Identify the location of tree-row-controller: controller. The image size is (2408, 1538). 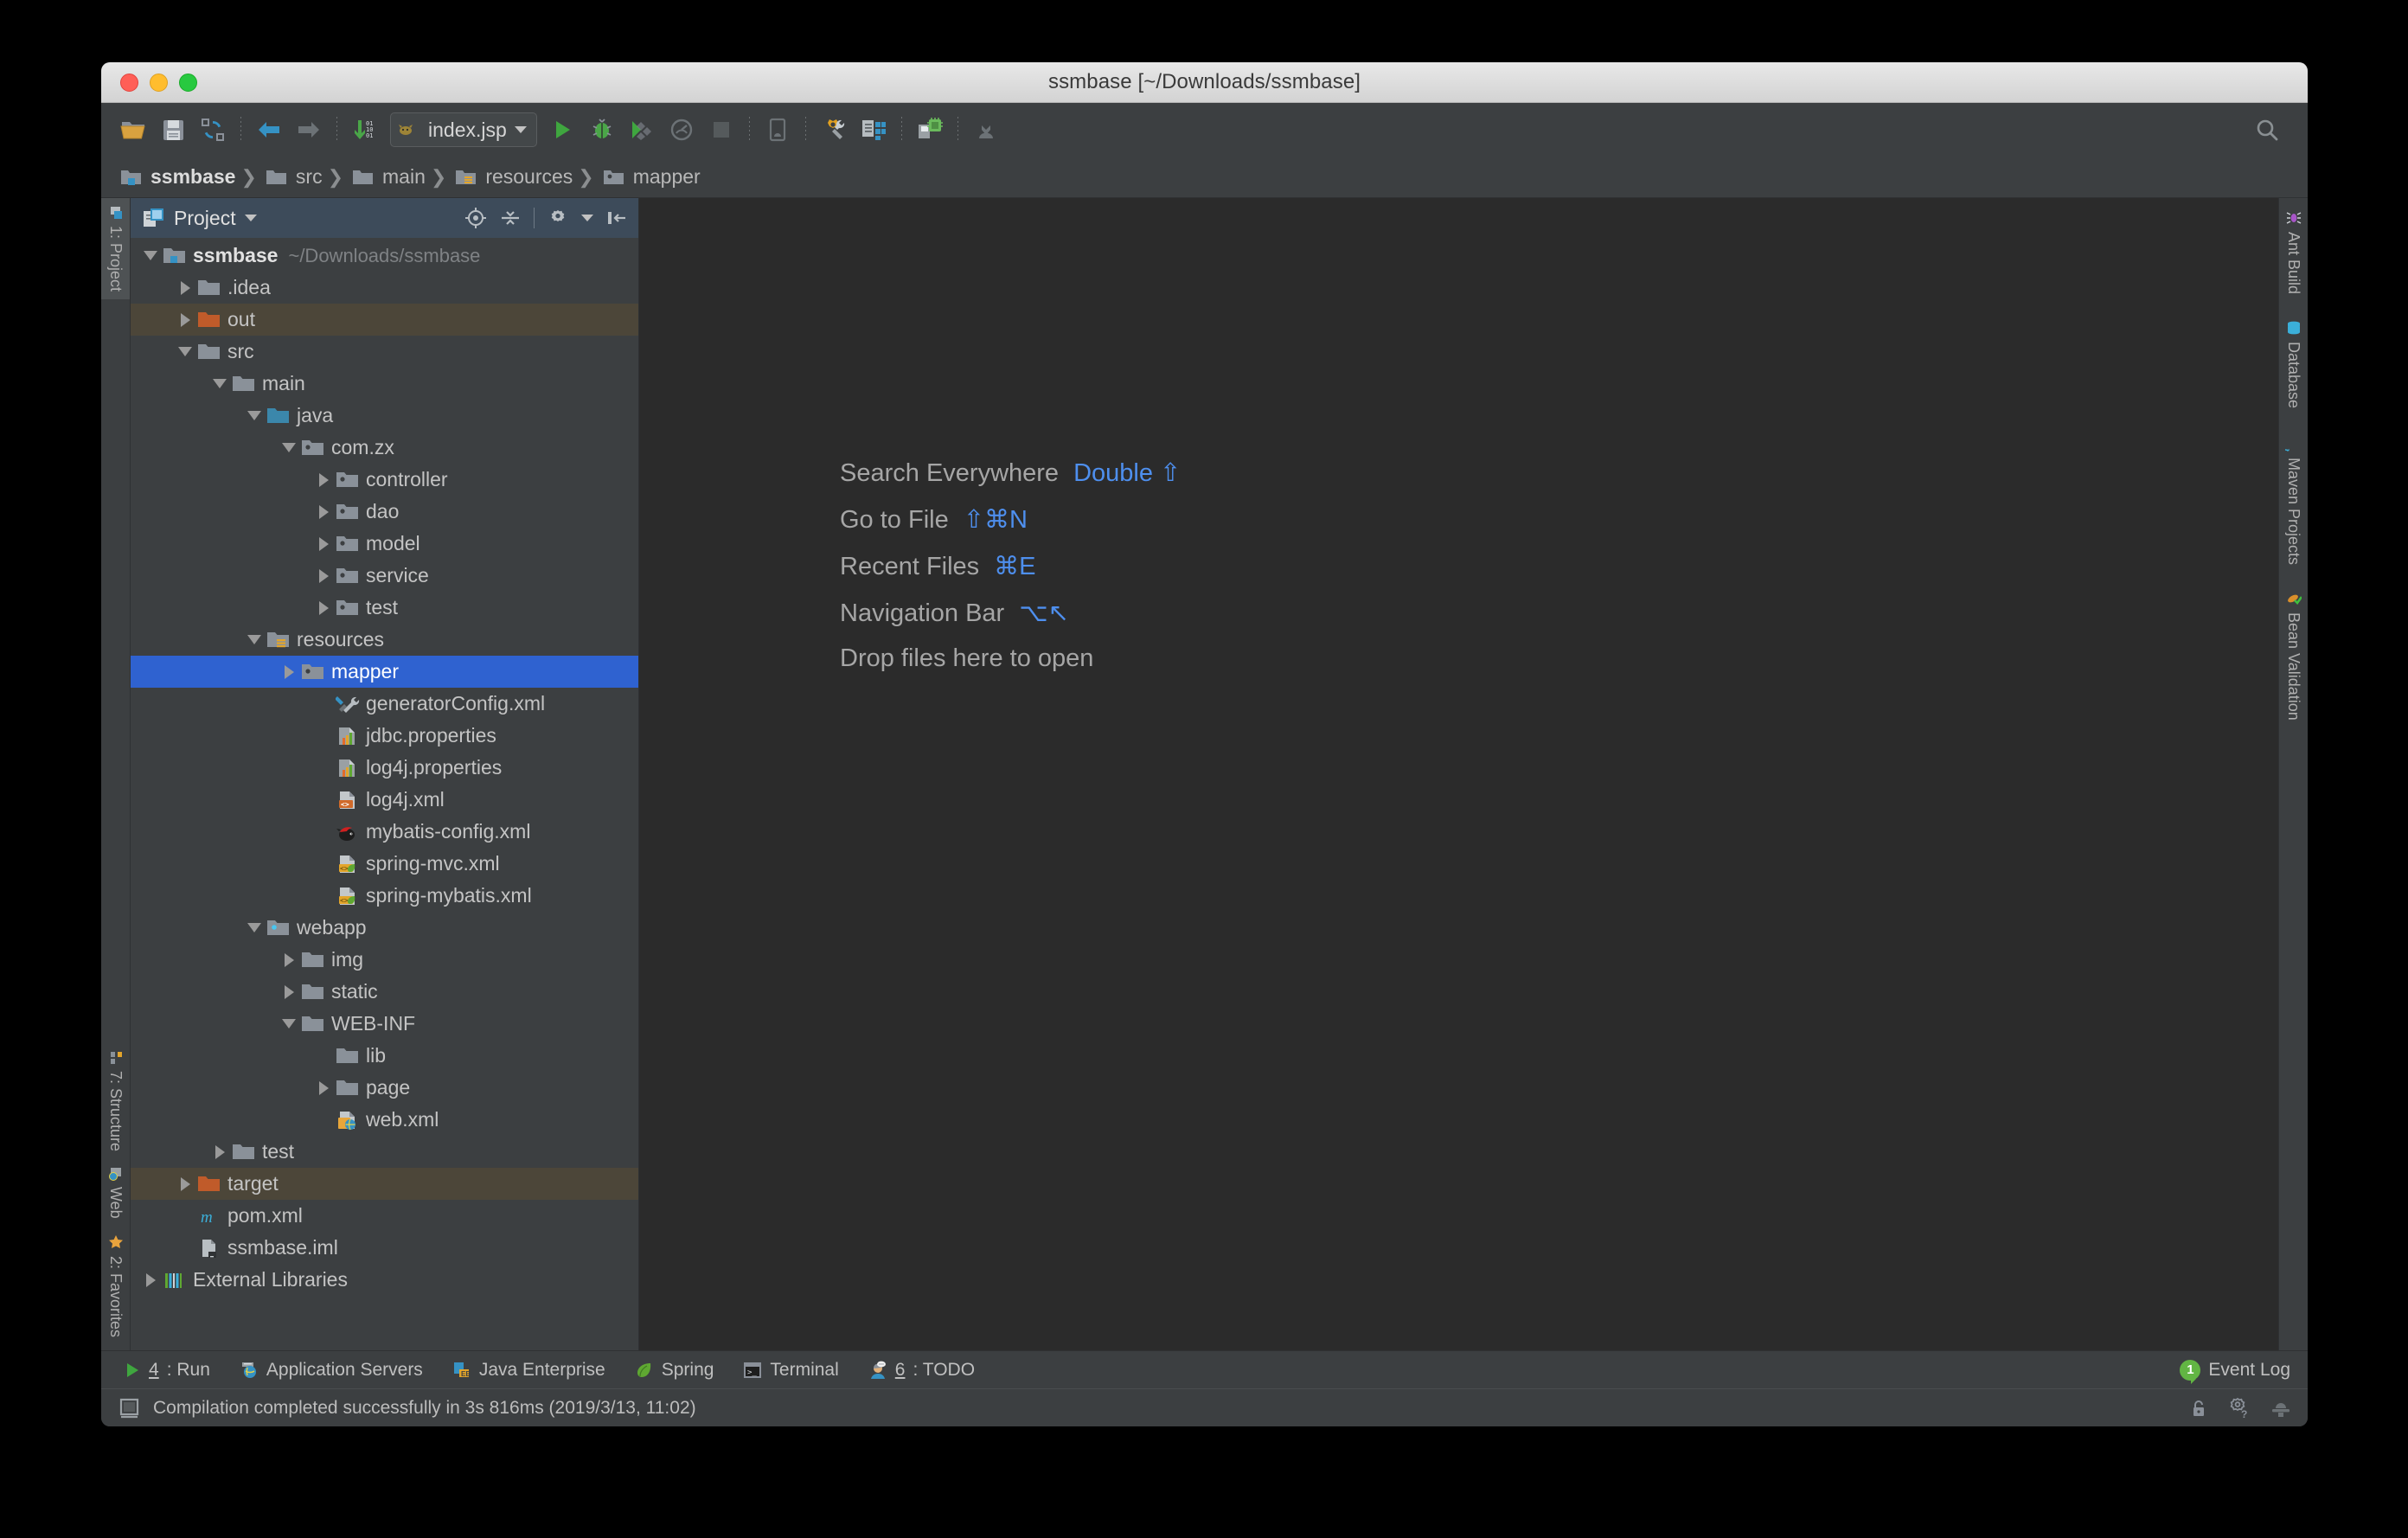
(384, 480).